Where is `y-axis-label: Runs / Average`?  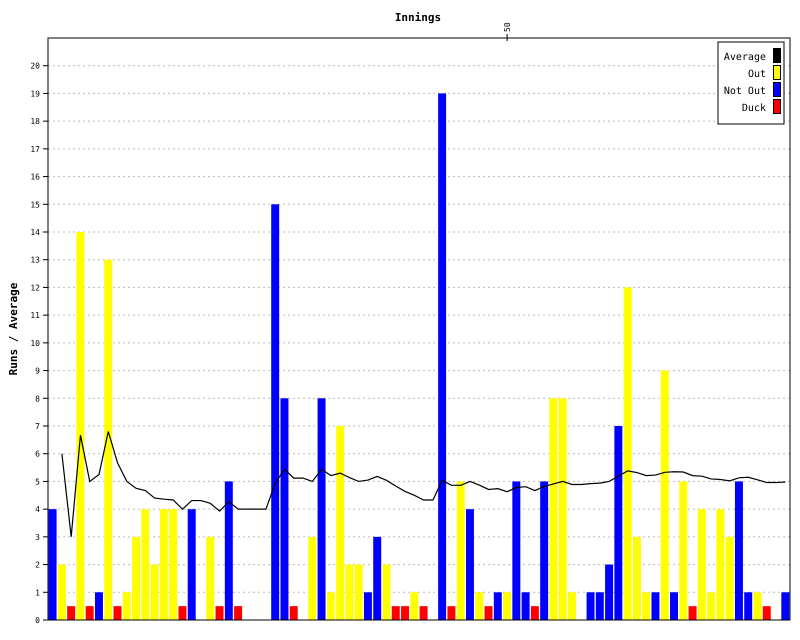
y-axis-label: Runs / Average is located at coordinates (13, 329).